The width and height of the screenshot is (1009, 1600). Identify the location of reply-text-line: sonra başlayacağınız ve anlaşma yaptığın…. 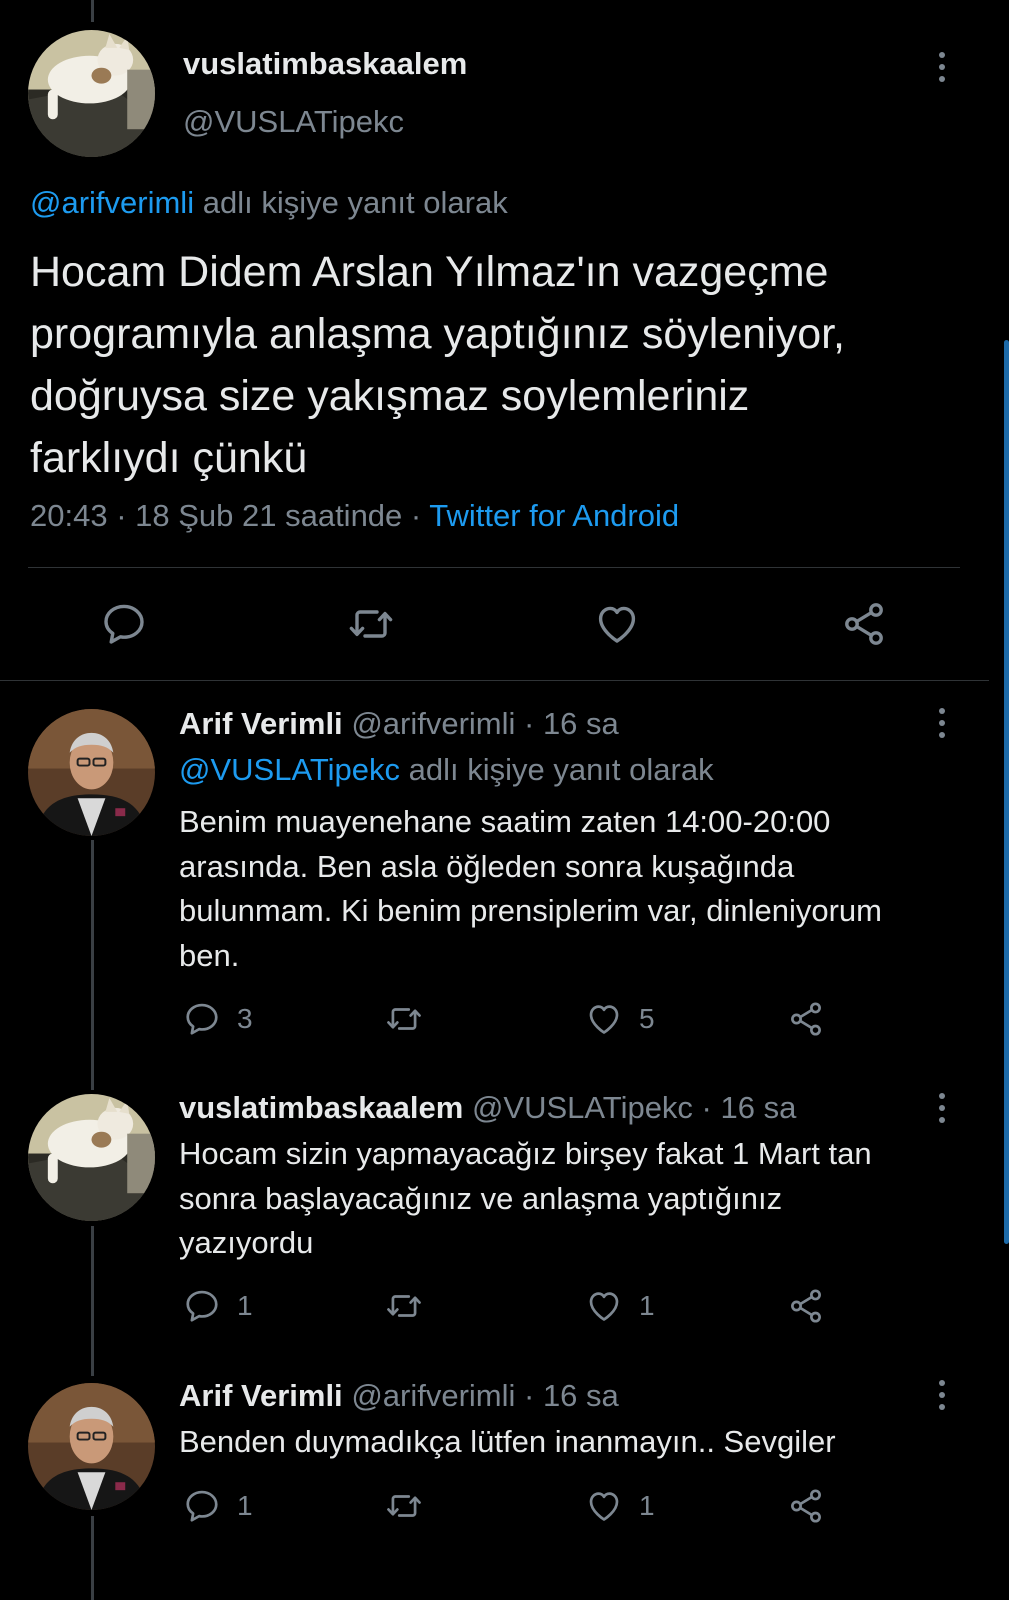
(481, 1198).